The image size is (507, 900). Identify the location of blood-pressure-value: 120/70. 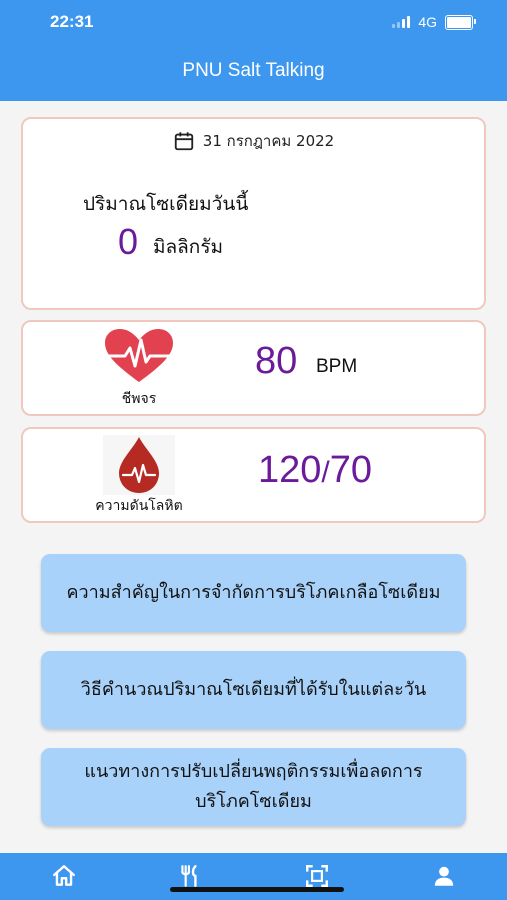
(315, 470).